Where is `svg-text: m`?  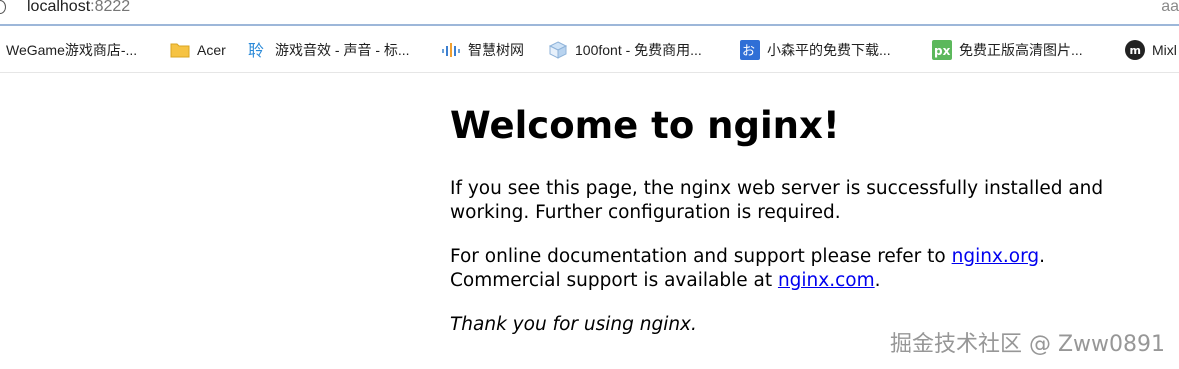 svg-text: m is located at coordinates (1135, 50).